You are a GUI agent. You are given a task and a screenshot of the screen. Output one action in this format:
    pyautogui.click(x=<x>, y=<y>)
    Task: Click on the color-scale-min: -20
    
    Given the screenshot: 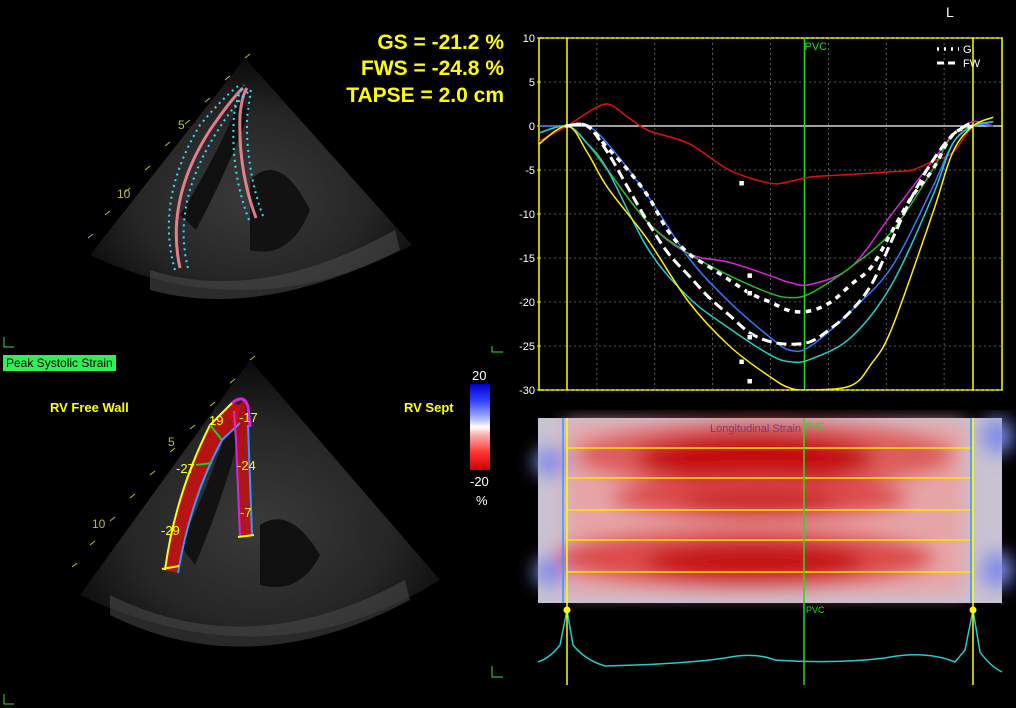 What is the action you would take?
    pyautogui.click(x=479, y=481)
    